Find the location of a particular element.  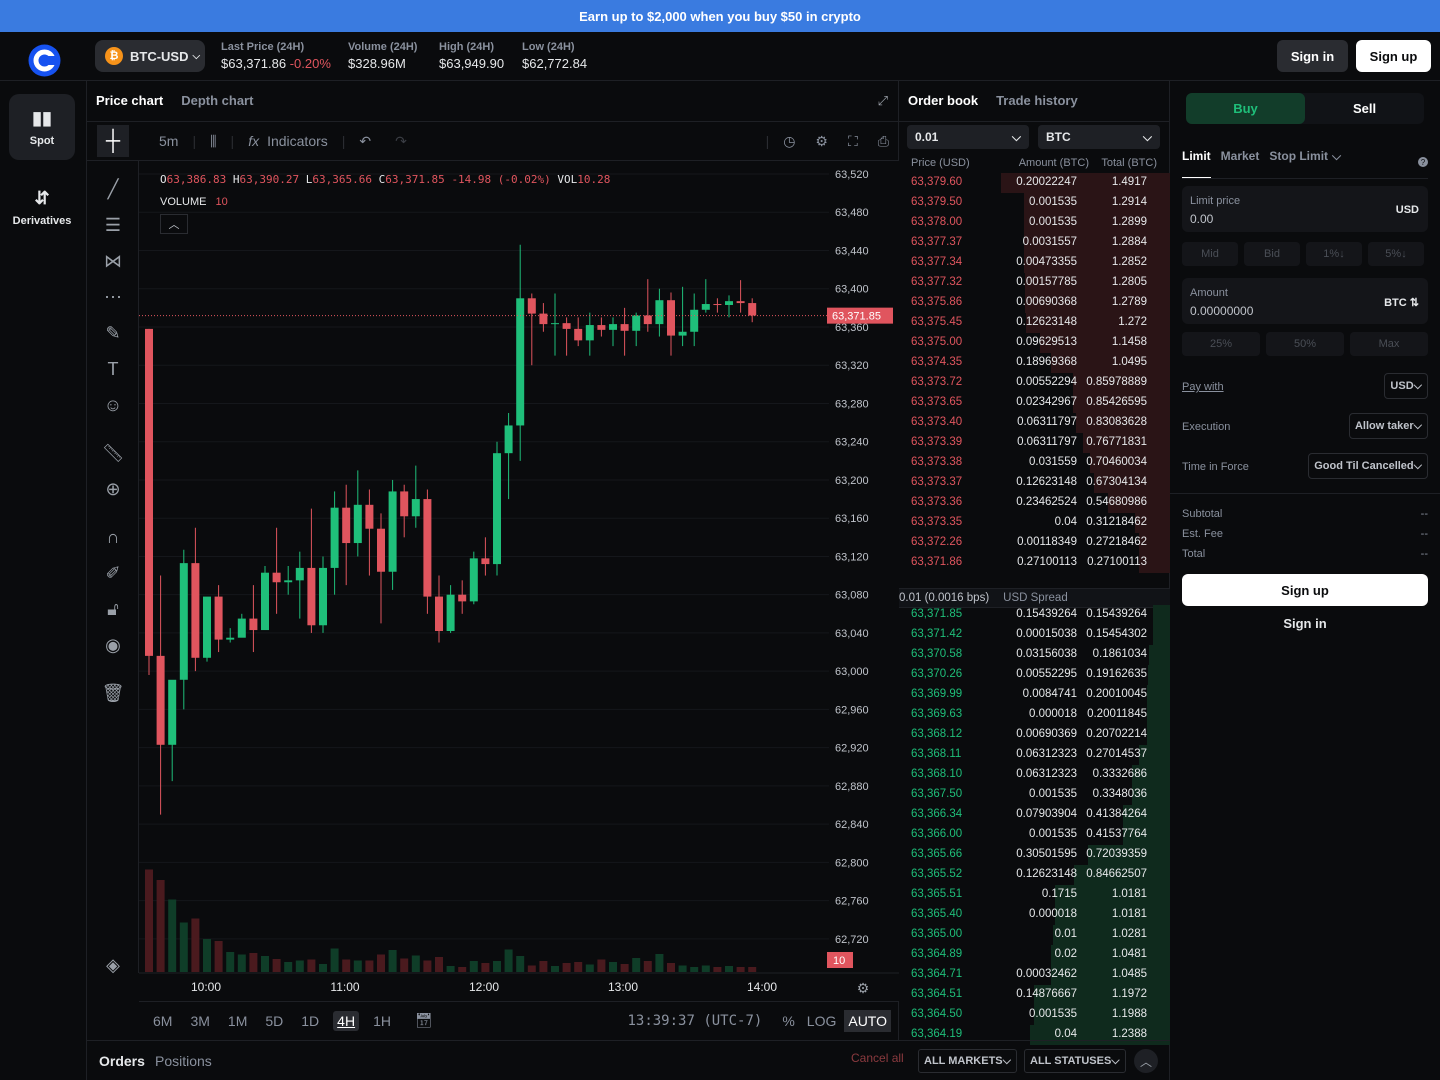

cancel-all-button: Cancel all is located at coordinates (877, 1058).